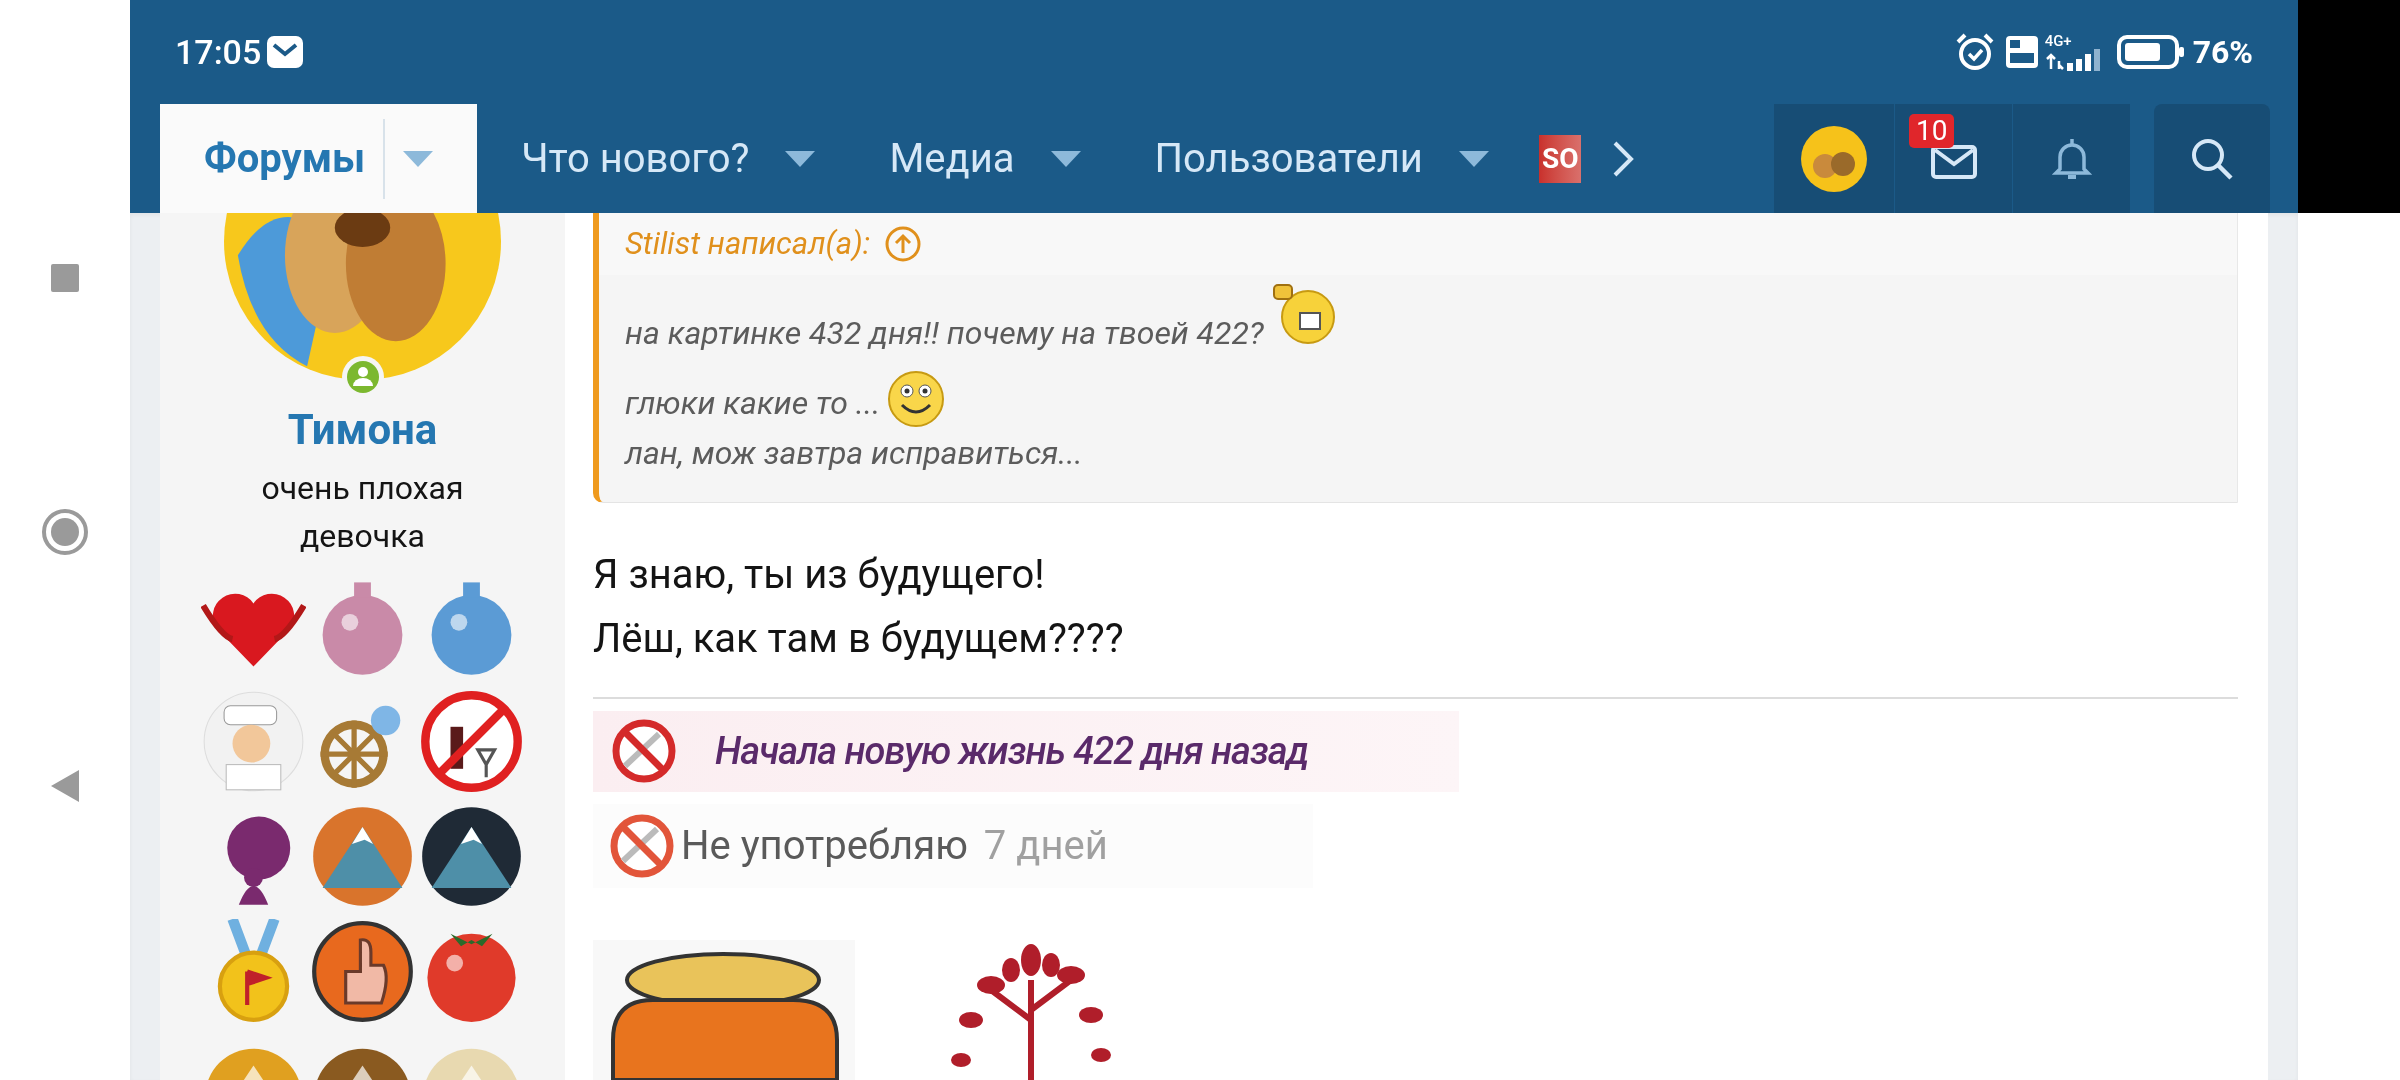  What do you see at coordinates (748, 244) in the screenshot?
I see `quote-author-link: Stilist написал(а):` at bounding box center [748, 244].